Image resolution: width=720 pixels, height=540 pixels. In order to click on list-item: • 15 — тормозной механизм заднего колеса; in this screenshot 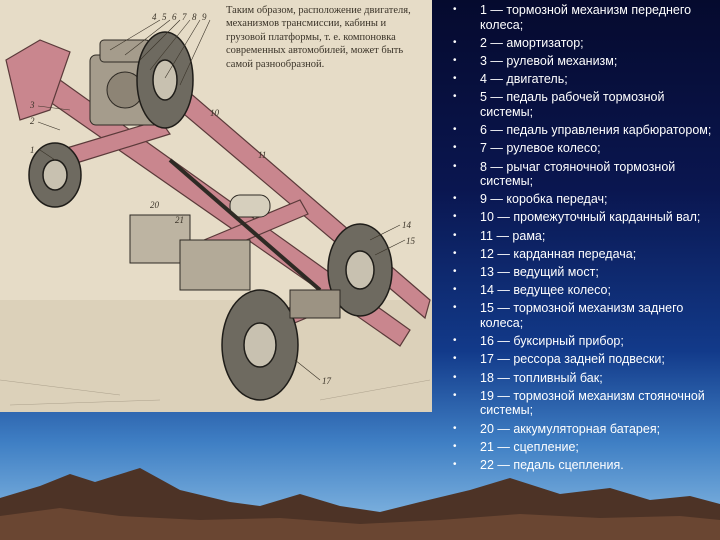, I will do `click(568, 315)`.